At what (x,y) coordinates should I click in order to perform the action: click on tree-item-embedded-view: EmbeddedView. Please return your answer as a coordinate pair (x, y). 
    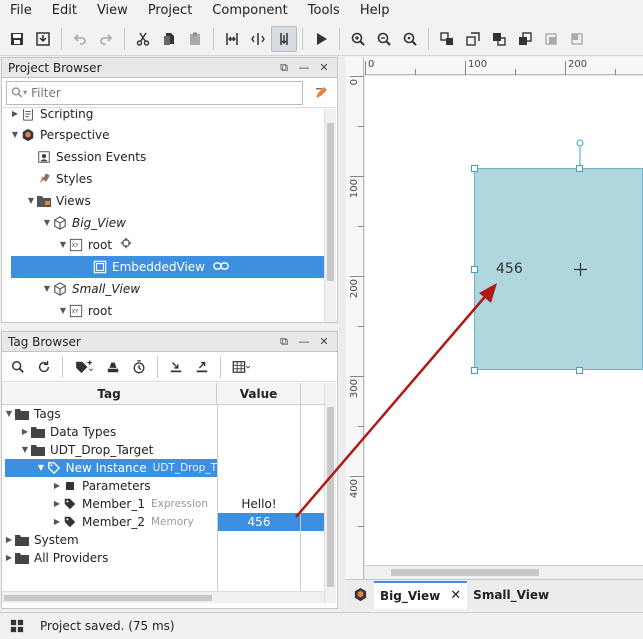
    Looking at the image, I should click on (167, 267).